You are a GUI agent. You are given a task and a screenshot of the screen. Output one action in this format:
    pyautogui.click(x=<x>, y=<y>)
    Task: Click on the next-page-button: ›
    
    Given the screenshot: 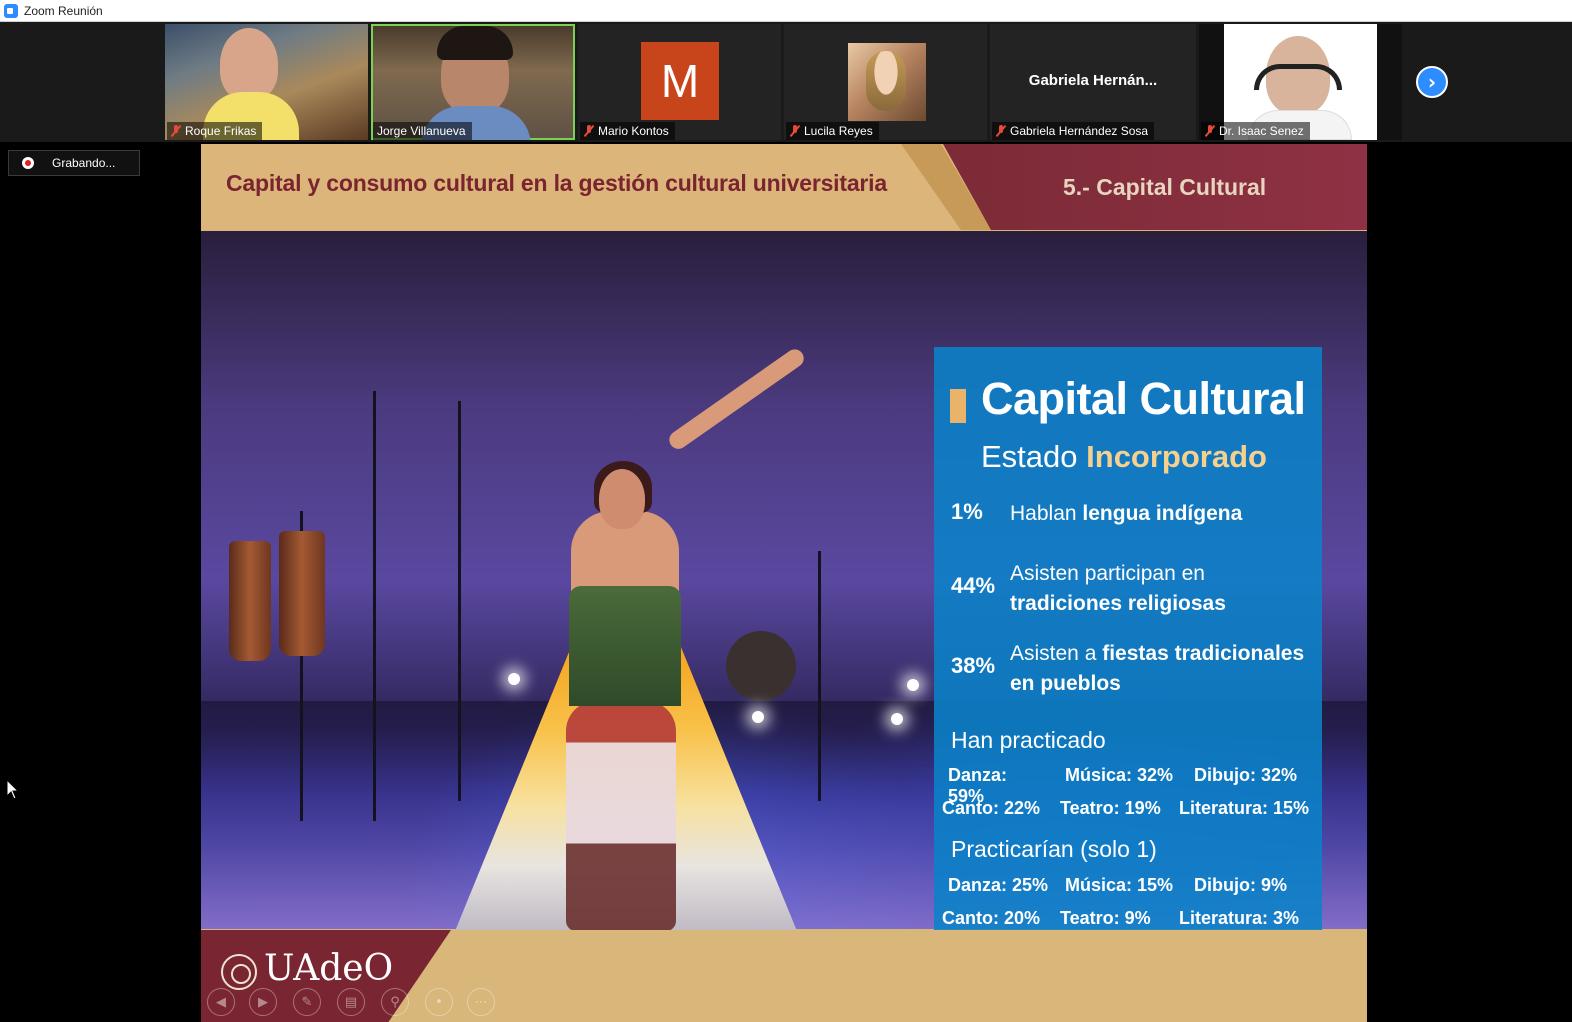 What is the action you would take?
    pyautogui.click(x=1432, y=82)
    